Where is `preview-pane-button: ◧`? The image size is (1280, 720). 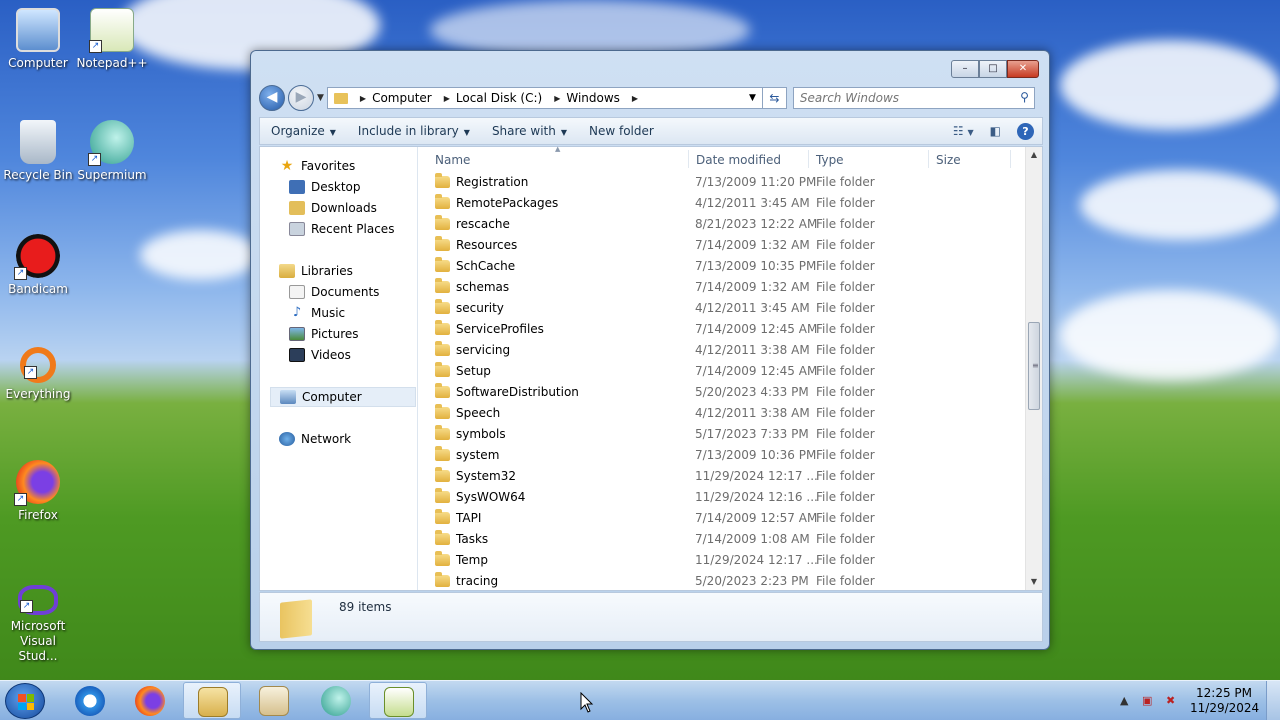 preview-pane-button: ◧ is located at coordinates (995, 131).